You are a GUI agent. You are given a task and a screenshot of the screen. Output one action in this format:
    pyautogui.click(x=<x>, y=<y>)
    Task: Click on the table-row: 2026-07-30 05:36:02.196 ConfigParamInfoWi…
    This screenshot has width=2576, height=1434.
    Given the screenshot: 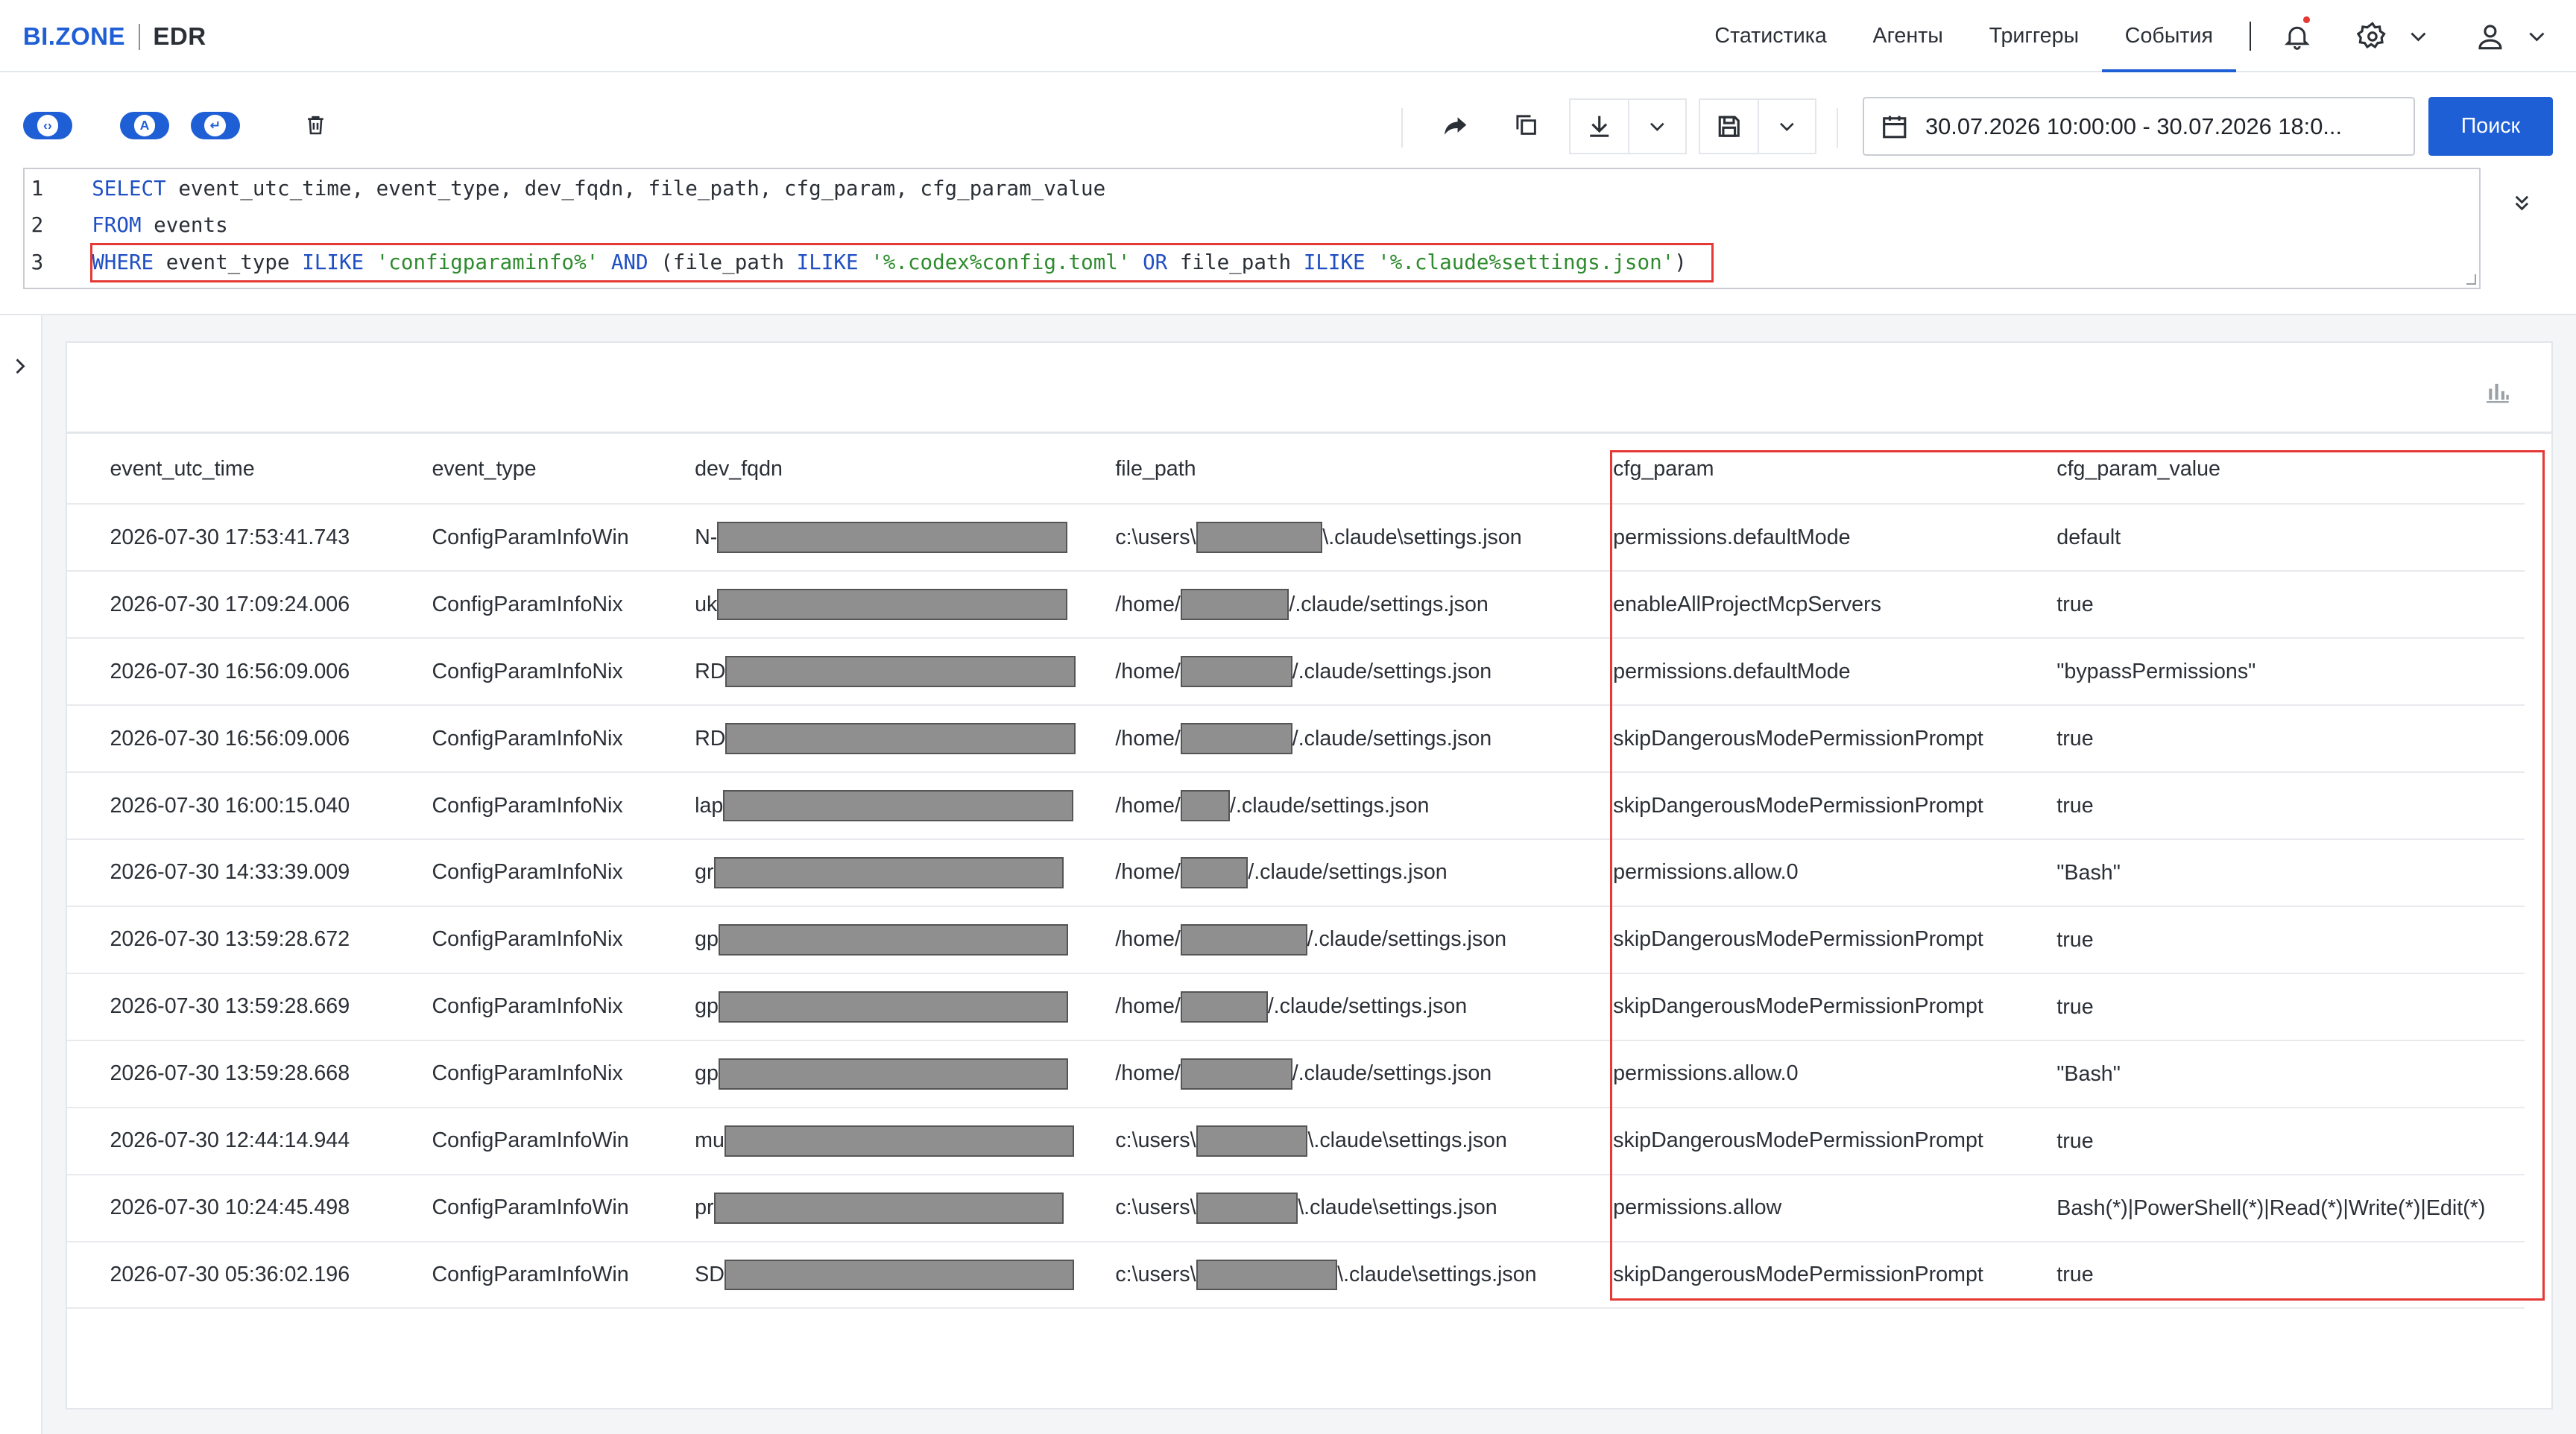 What is the action you would take?
    pyautogui.click(x=1296, y=1275)
    